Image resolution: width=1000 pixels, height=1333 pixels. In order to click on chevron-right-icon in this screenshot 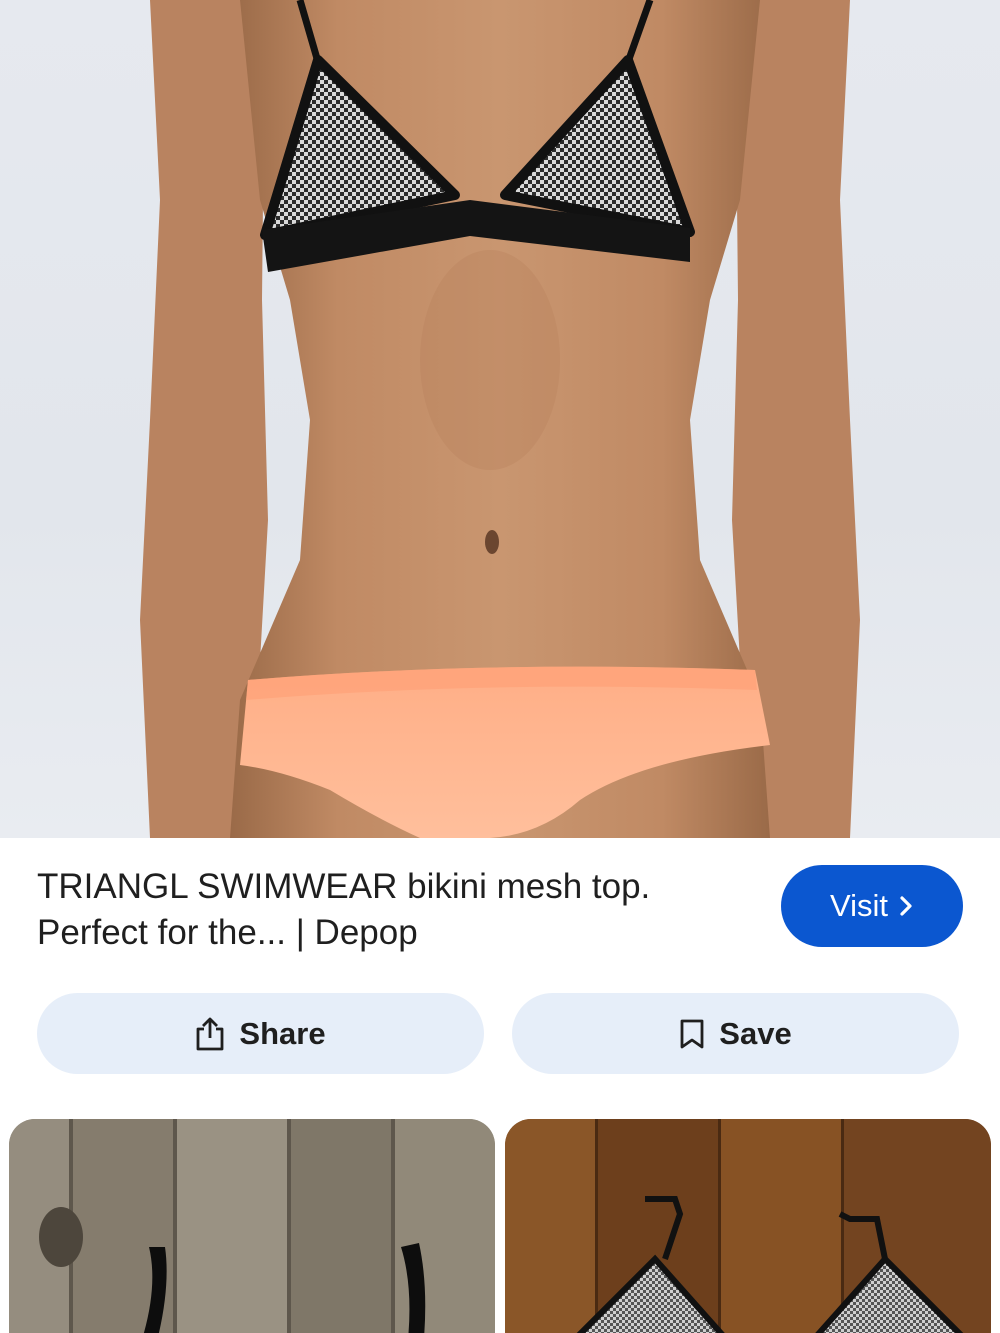, I will do `click(906, 906)`.